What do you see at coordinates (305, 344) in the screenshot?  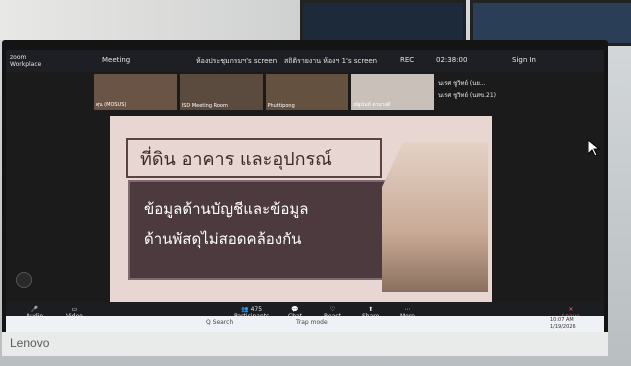 I see `monitor-chin` at bounding box center [305, 344].